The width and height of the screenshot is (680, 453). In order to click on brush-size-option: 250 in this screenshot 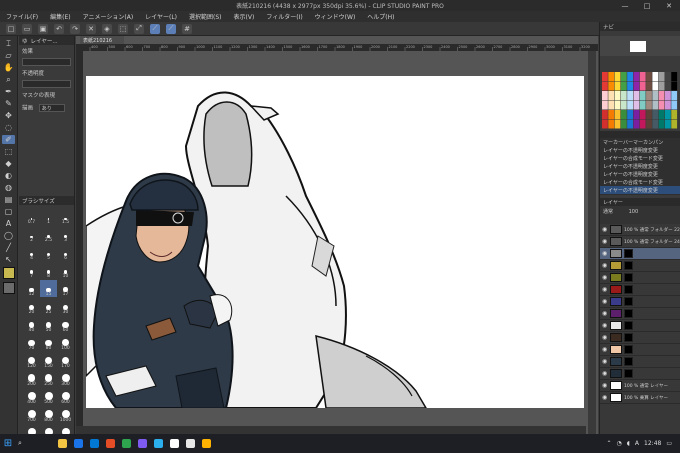, I will do `click(48, 378)`.